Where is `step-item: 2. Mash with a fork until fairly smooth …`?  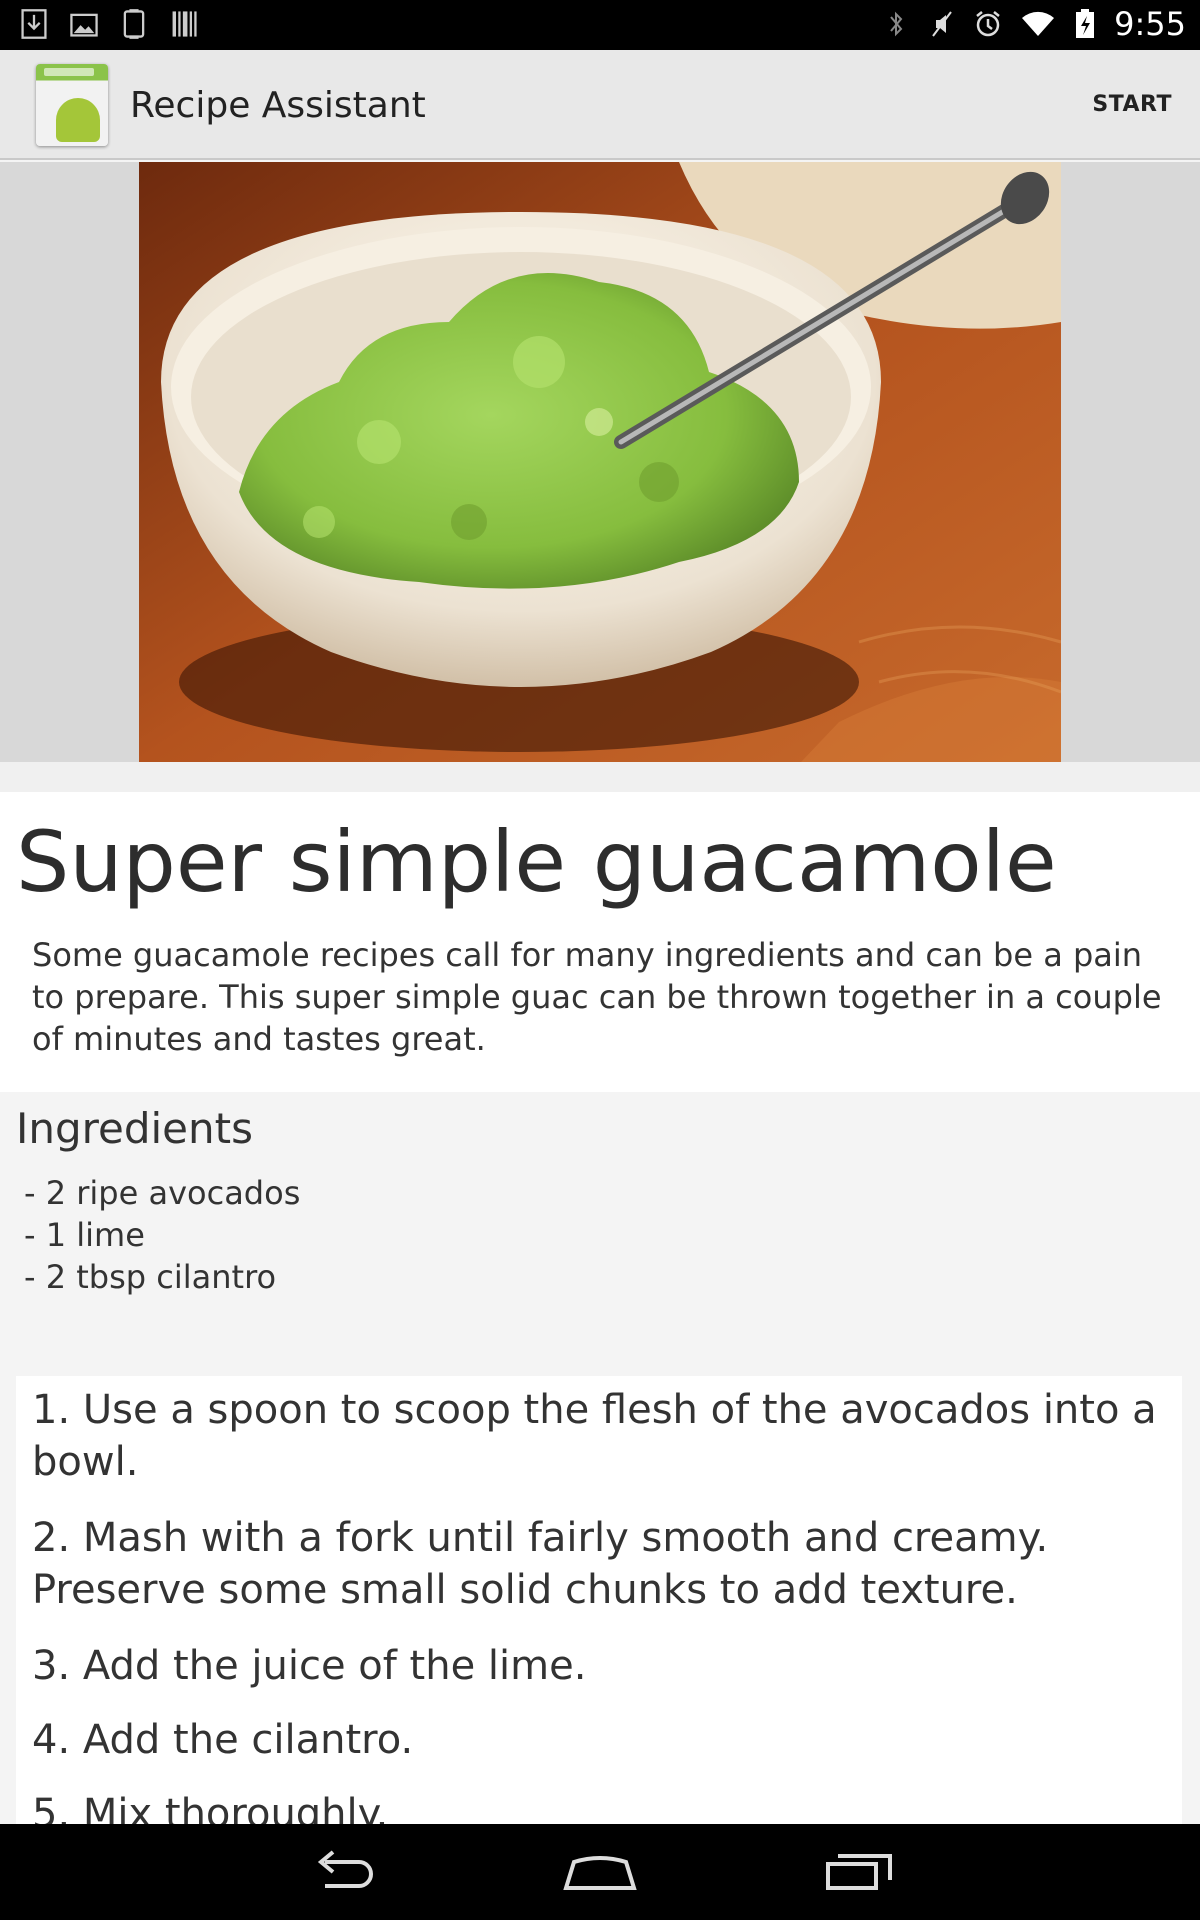
step-item: 2. Mash with a fork until fairly smooth … is located at coordinates (540, 1564).